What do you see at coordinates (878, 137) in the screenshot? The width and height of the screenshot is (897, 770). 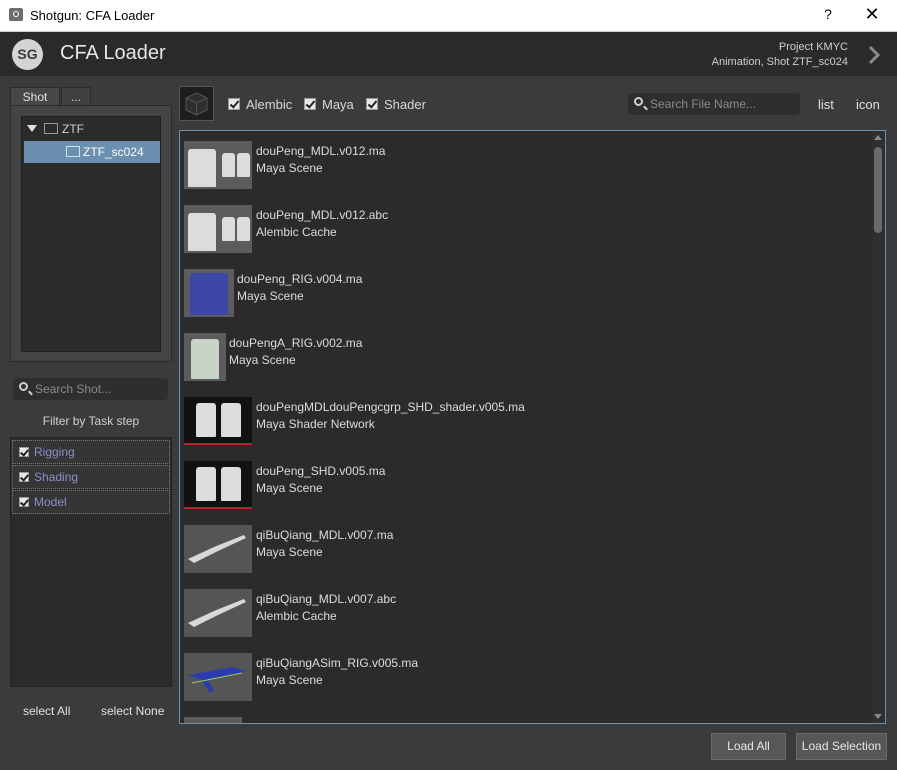 I see `scroll-up-icon` at bounding box center [878, 137].